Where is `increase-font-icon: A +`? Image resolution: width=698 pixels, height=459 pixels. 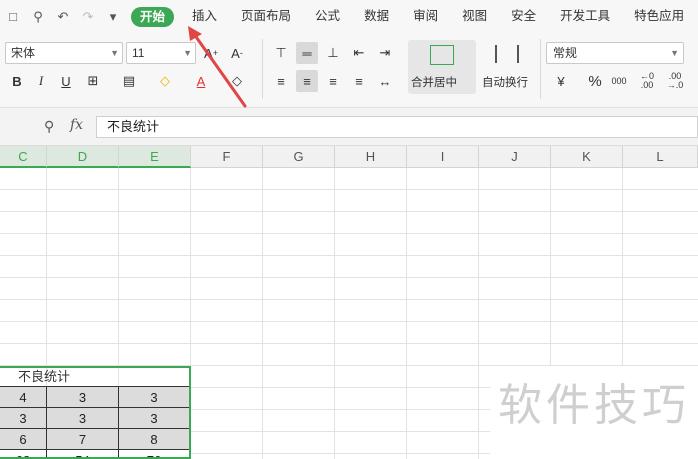 increase-font-icon: A + is located at coordinates (211, 53).